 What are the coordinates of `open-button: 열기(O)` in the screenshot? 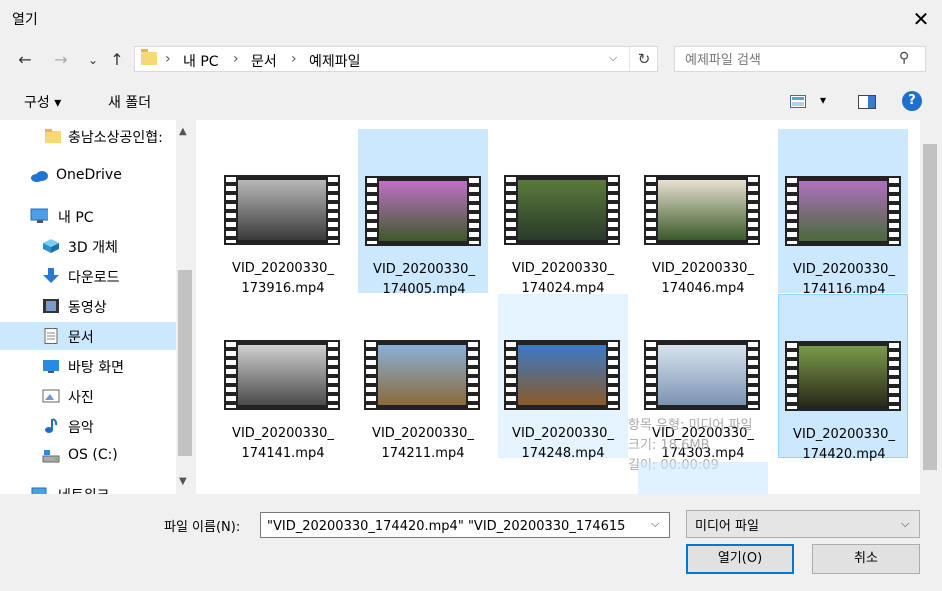 It's located at (740, 559).